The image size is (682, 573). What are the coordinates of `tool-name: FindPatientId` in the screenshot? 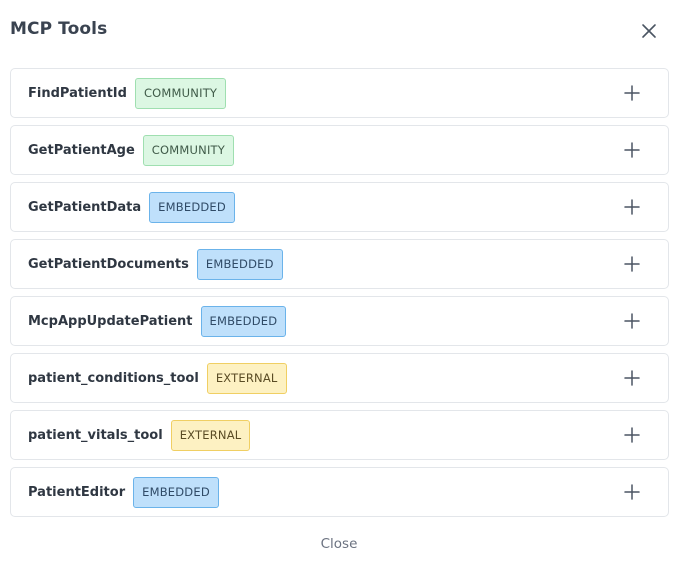 It's located at (77, 93).